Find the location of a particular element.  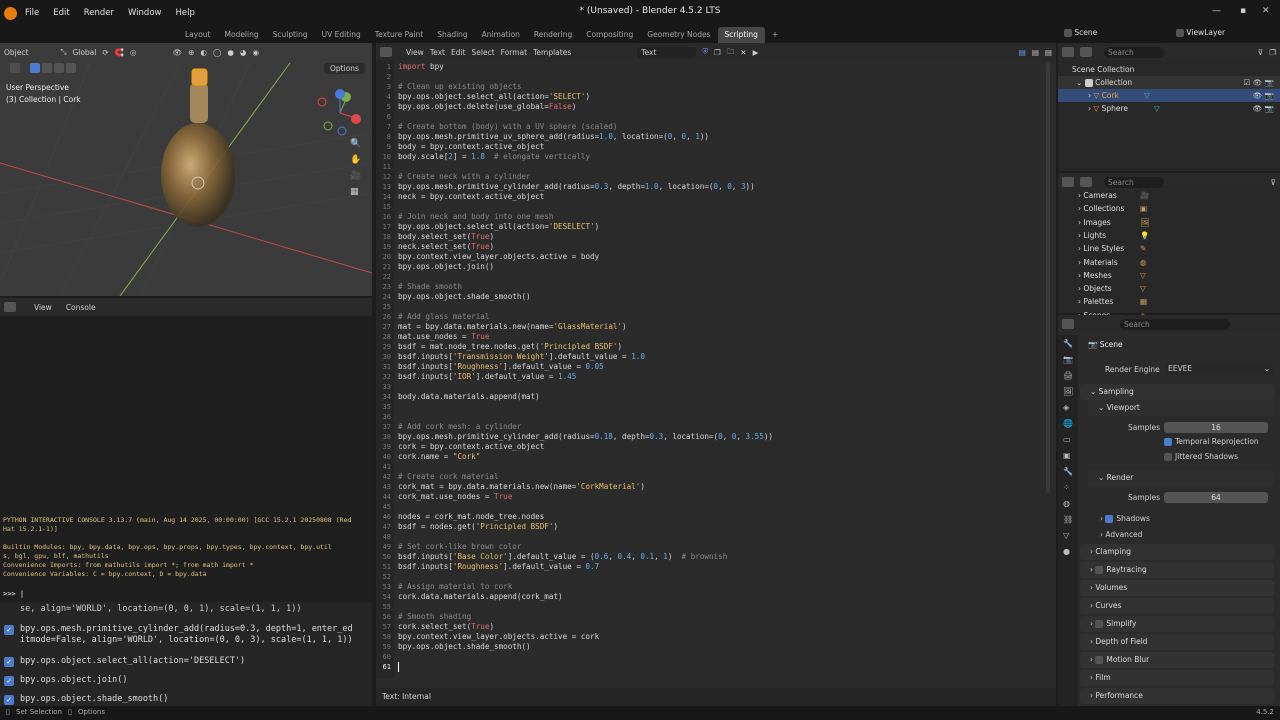

particles-tab-icon: ⁘ is located at coordinates (1068, 487).